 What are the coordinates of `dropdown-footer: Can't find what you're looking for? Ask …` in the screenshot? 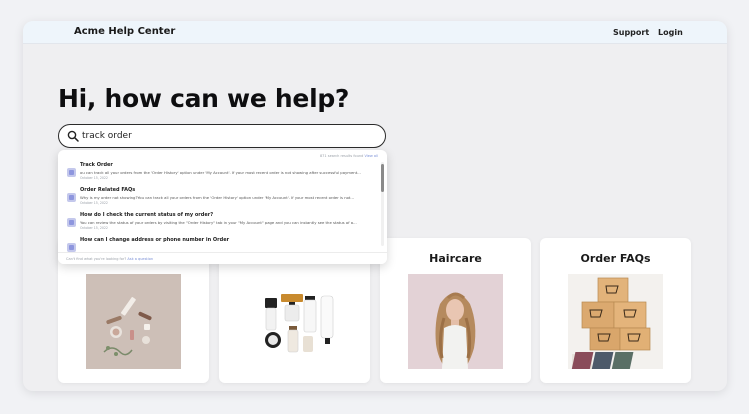 It's located at (222, 258).